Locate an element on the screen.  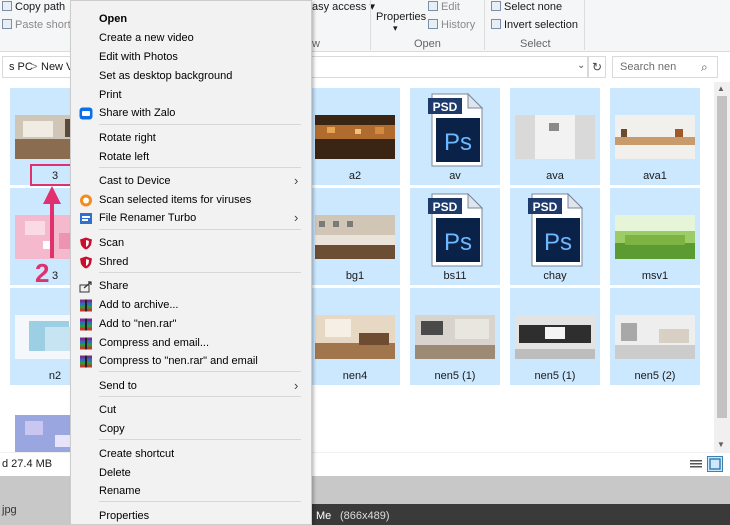
menu-item-label: File Renamer Turbo is located at coordinates (148, 218).